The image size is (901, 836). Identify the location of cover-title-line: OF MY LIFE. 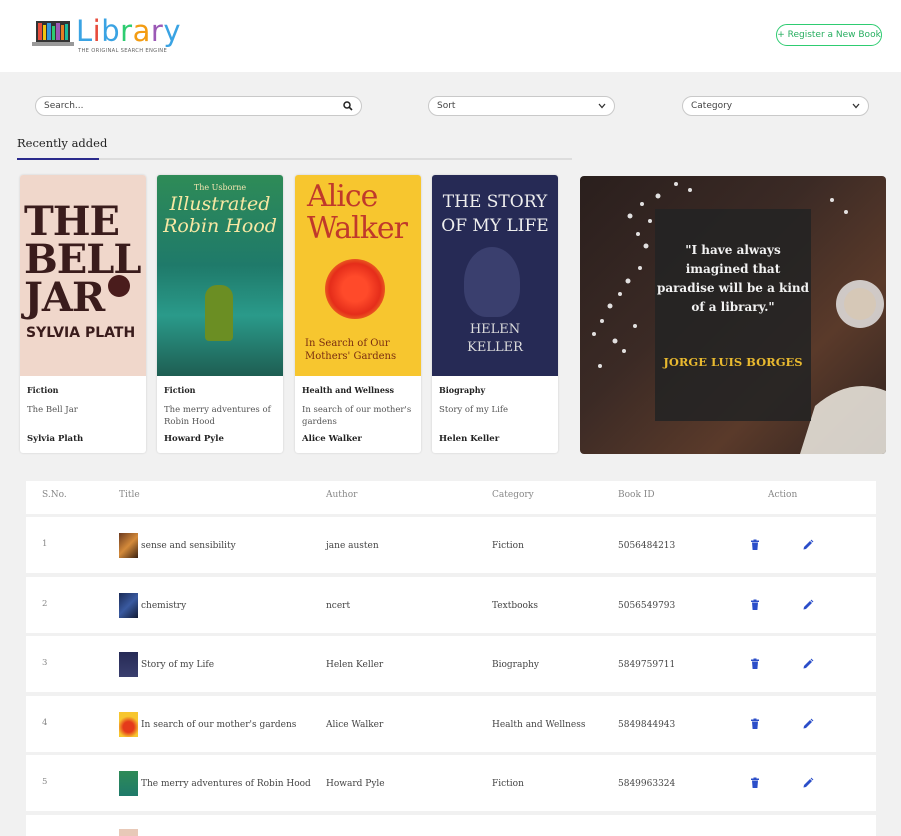
(495, 226).